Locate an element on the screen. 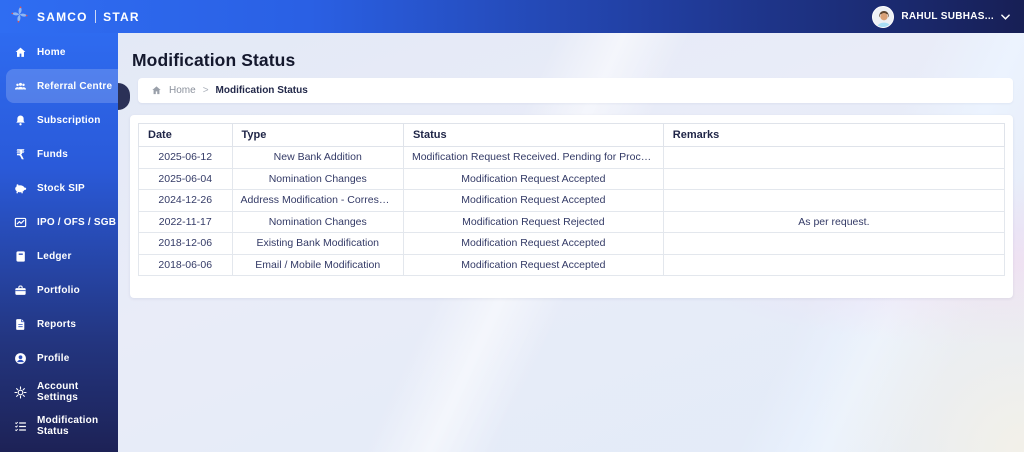  sidebar-item-referral-centre: Referral Centre is located at coordinates (62, 86).